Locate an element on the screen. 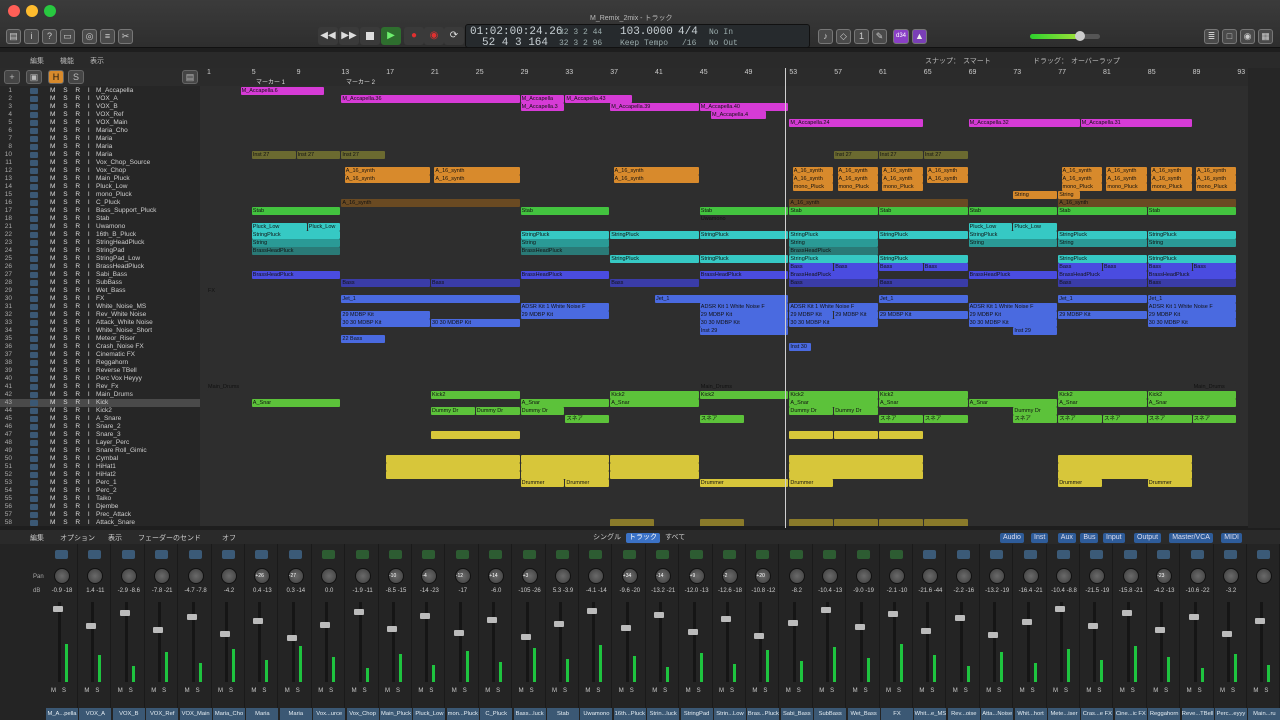 Image resolution: width=1280 pixels, height=720 pixels. region: Stab is located at coordinates (296, 211).